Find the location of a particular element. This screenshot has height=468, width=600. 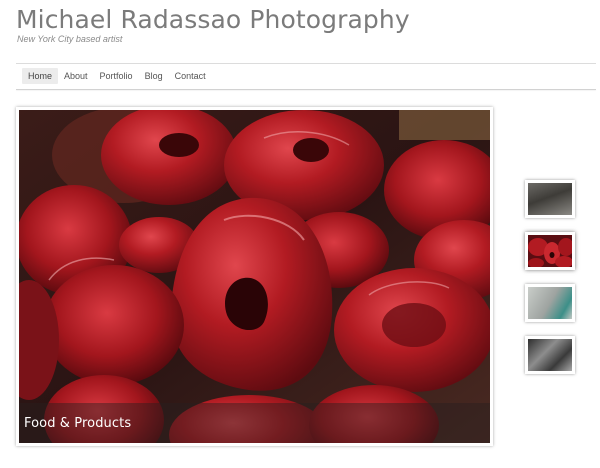

thumbnail-pears-image is located at coordinates (550, 251).